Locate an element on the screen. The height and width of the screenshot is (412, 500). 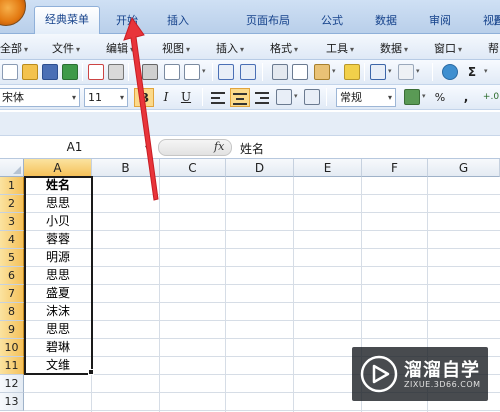
redo-icon is located at coordinates (406, 72).